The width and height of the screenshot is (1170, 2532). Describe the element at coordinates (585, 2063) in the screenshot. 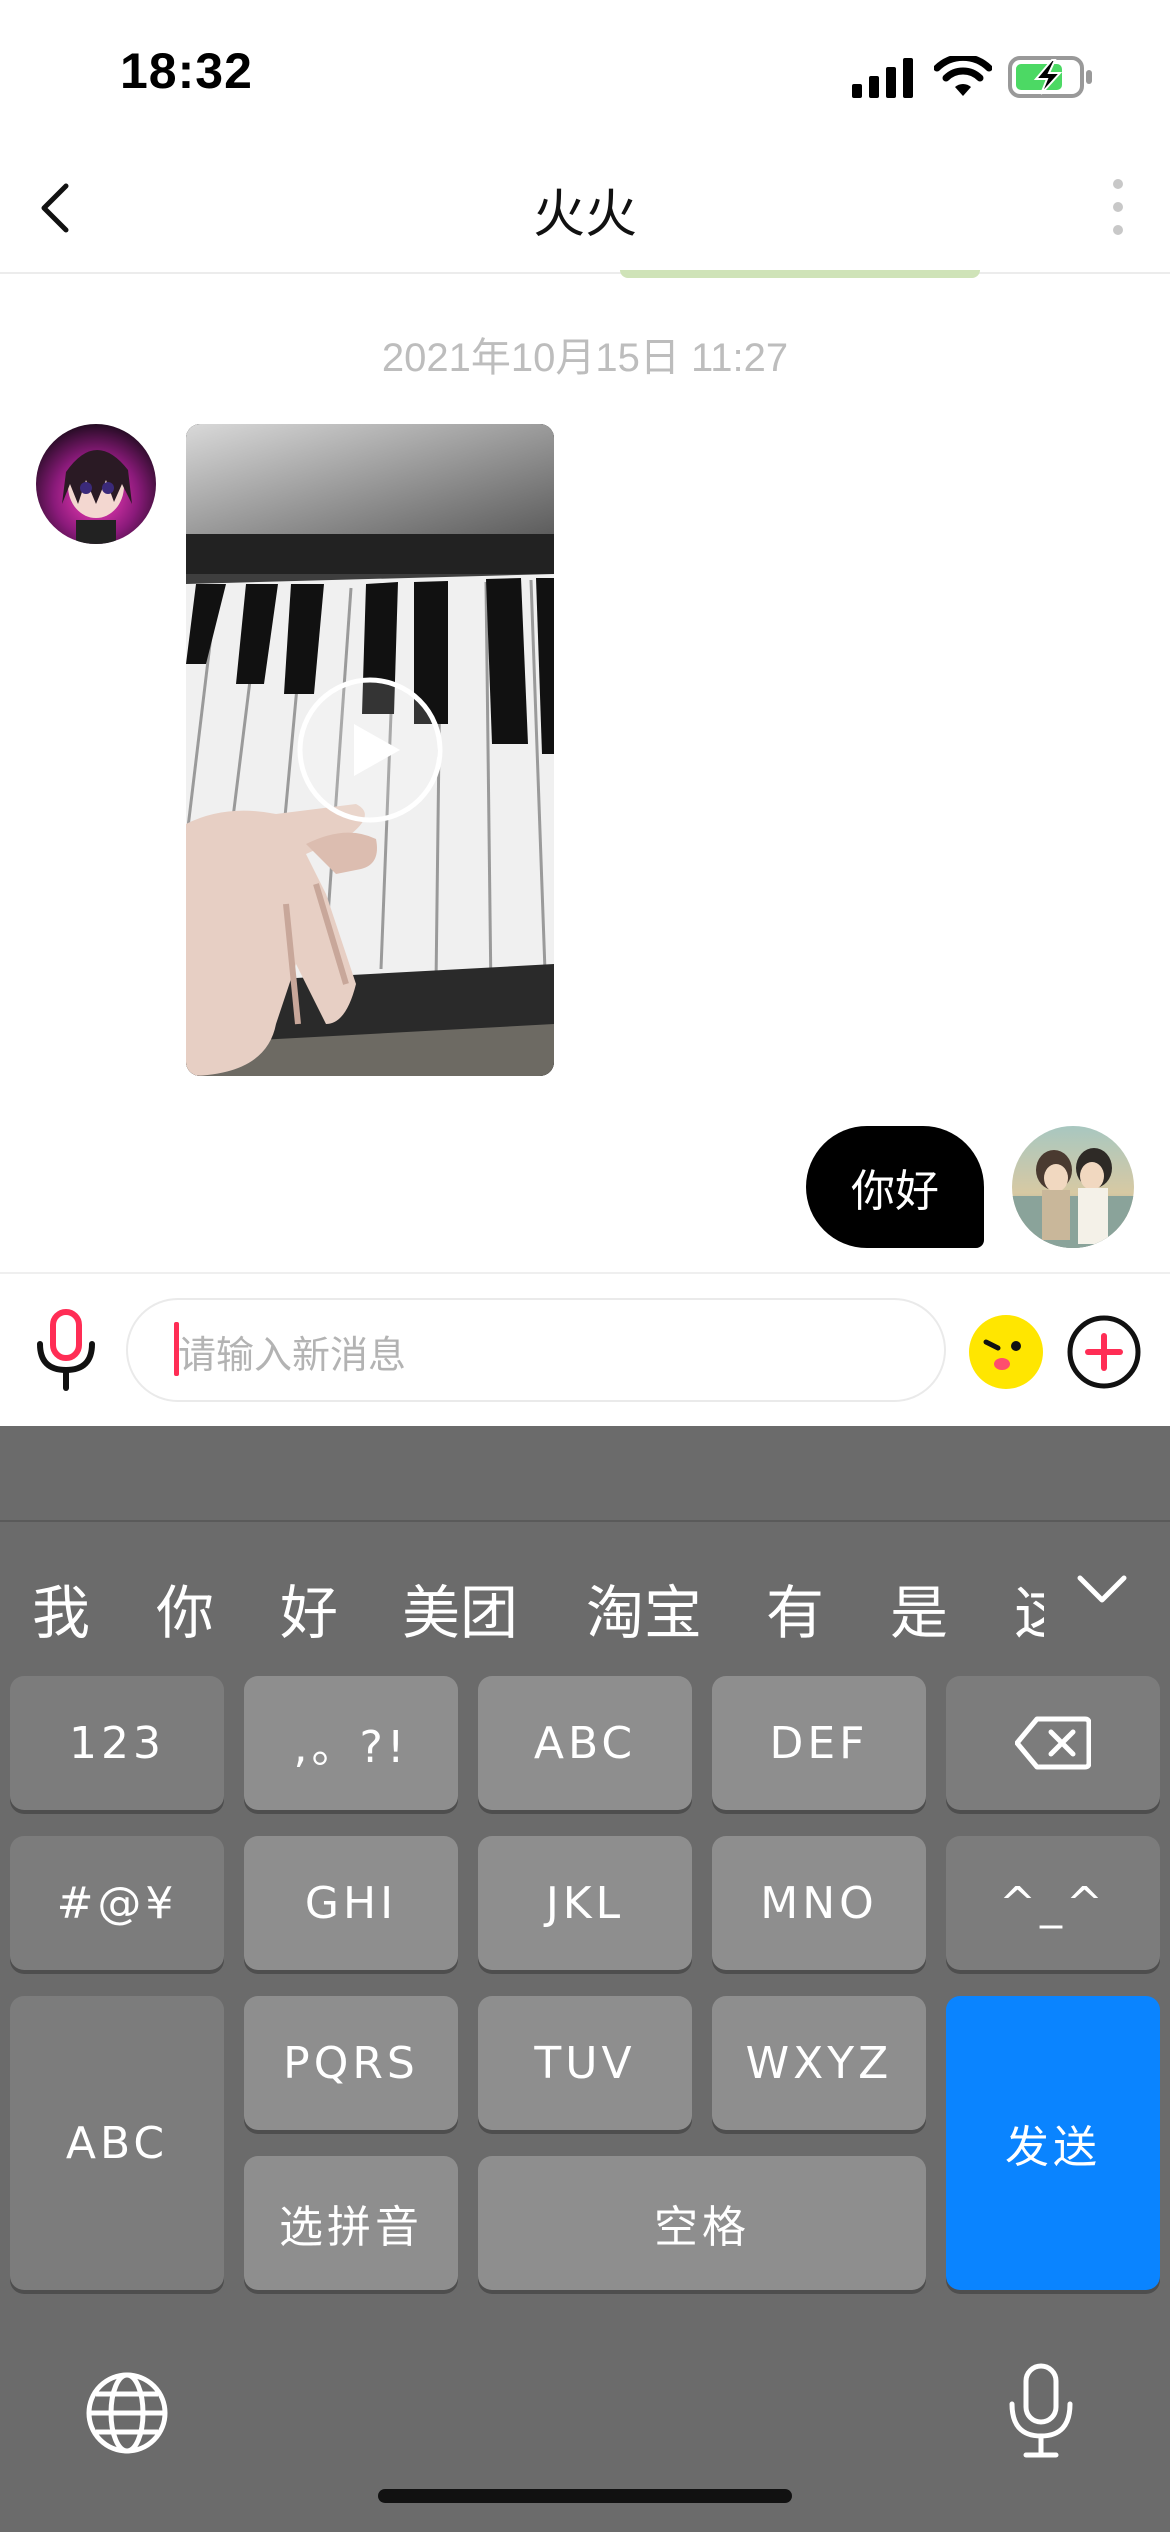

I see `key-tuv: TUV` at that location.